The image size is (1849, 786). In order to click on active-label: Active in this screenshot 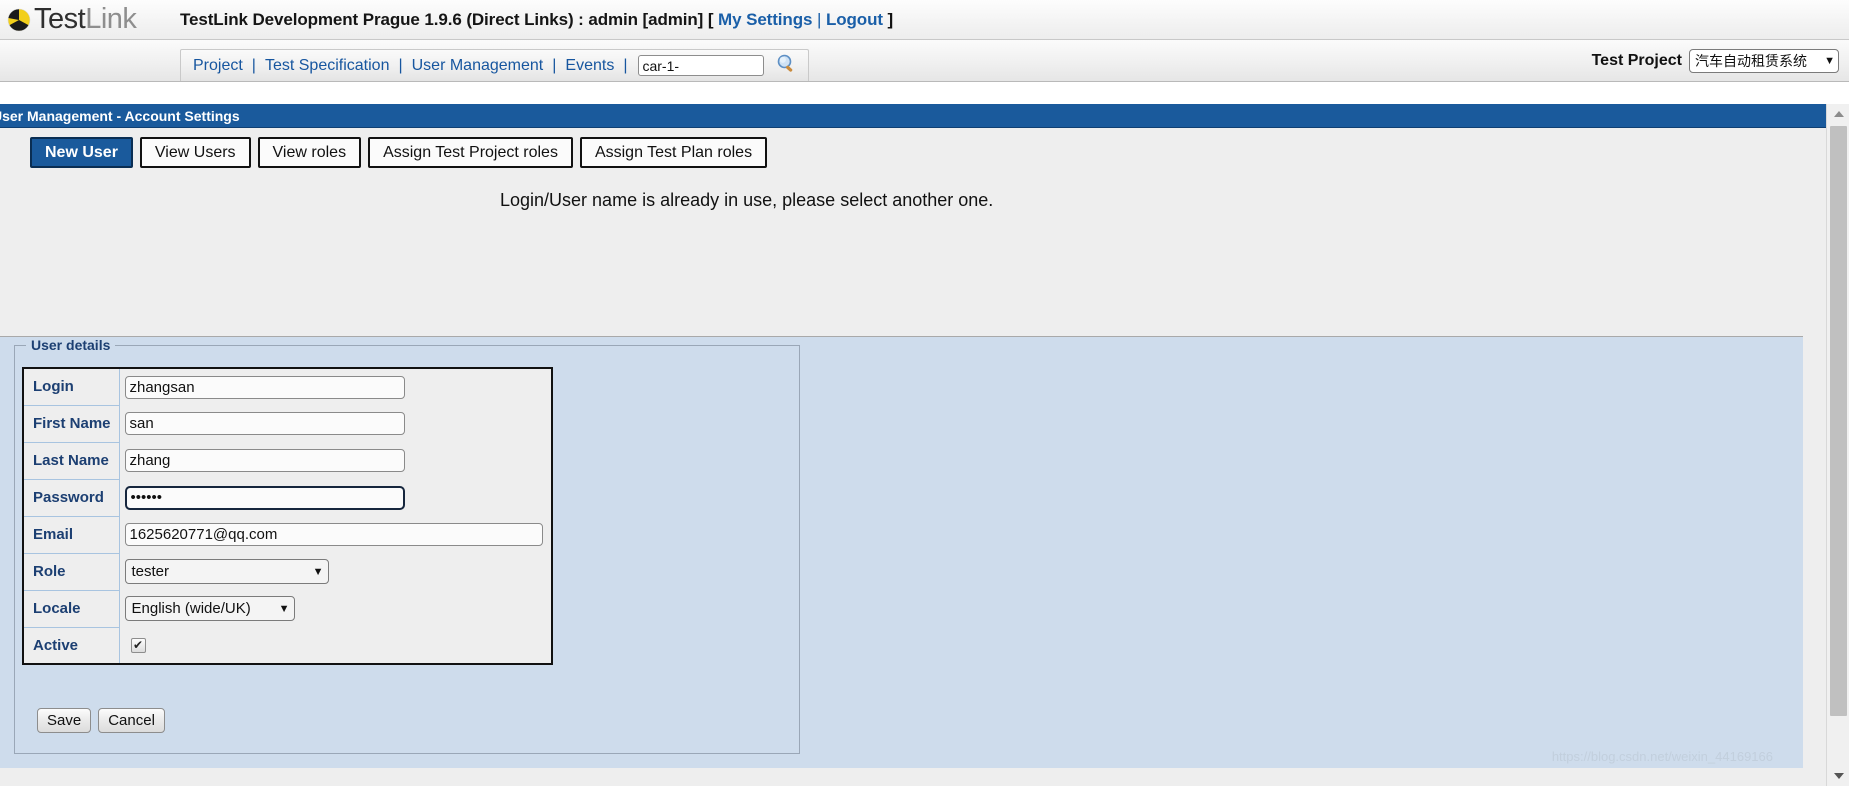, I will do `click(71, 645)`.